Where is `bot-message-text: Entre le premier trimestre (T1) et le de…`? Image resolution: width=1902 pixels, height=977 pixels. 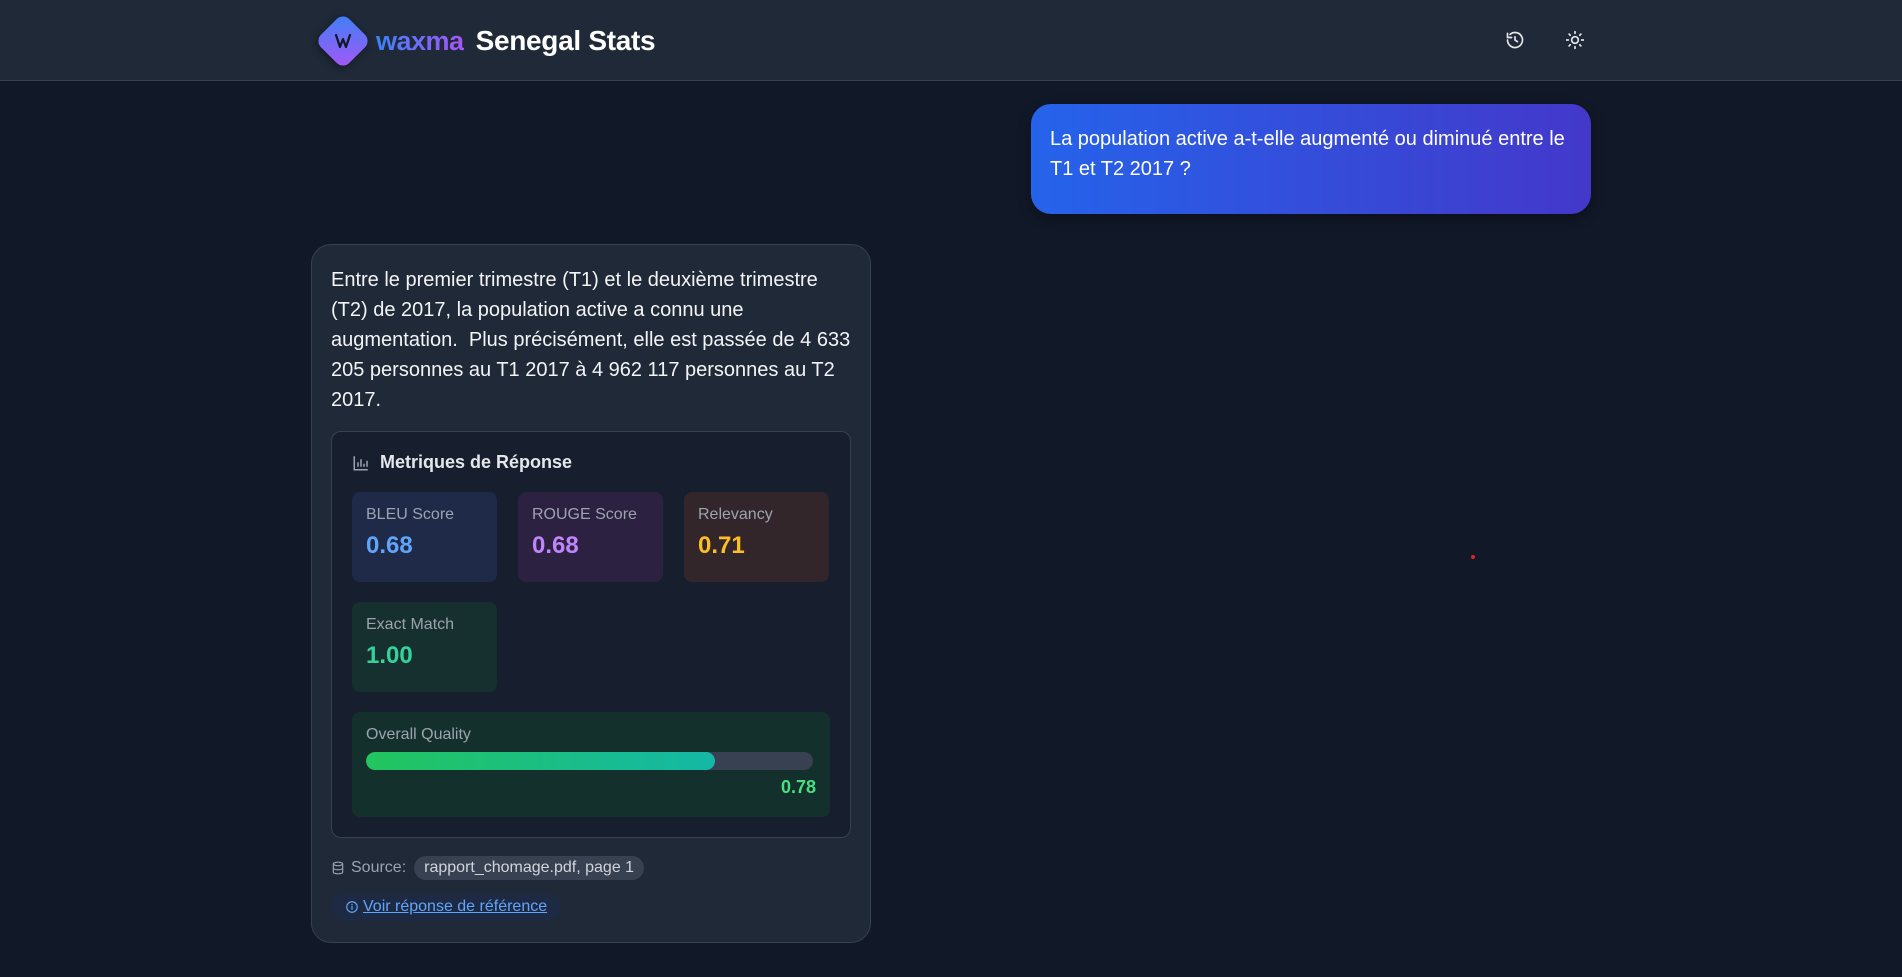
bot-message-text: Entre le premier trimestre (T1) et le de… is located at coordinates (593, 340).